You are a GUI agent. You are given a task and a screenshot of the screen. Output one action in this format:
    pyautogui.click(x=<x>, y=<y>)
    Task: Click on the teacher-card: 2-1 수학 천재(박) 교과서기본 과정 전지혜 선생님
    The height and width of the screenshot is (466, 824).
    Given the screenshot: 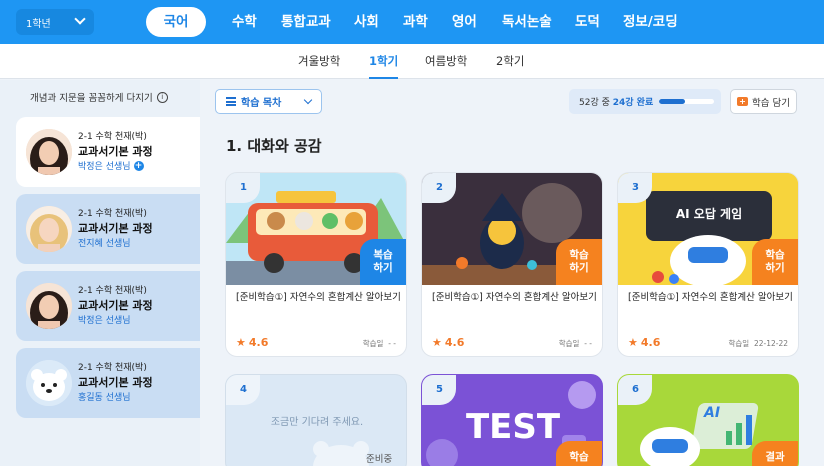 What is the action you would take?
    pyautogui.click(x=108, y=229)
    